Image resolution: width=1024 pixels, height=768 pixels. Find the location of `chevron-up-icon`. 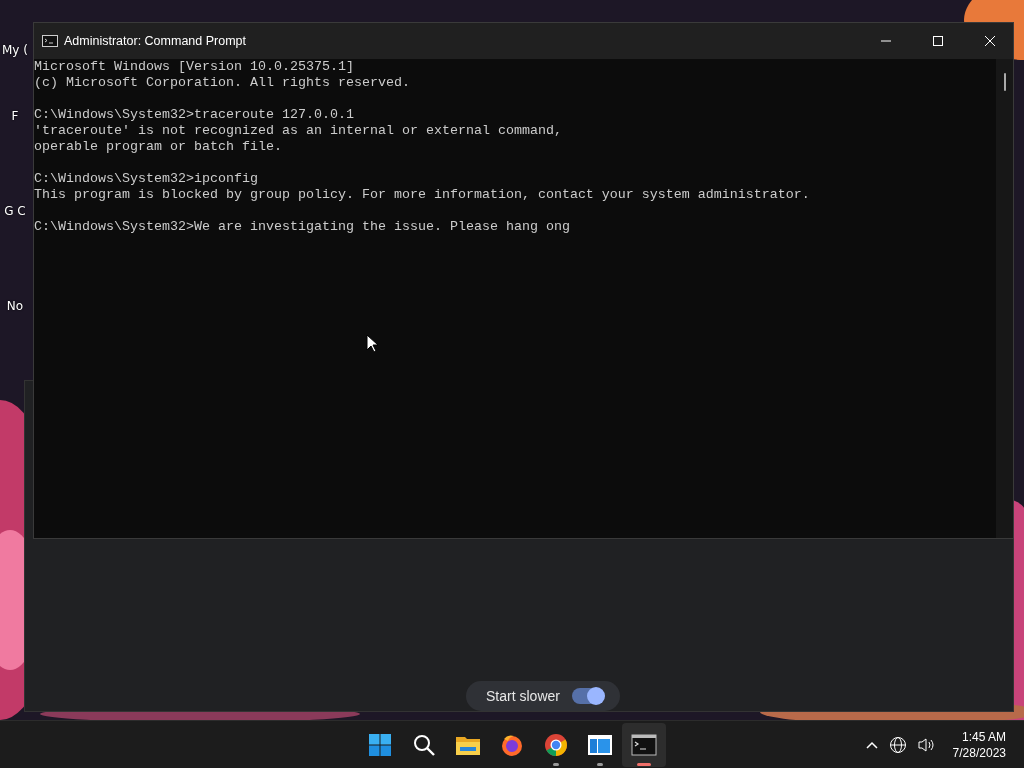

chevron-up-icon is located at coordinates (871, 745).